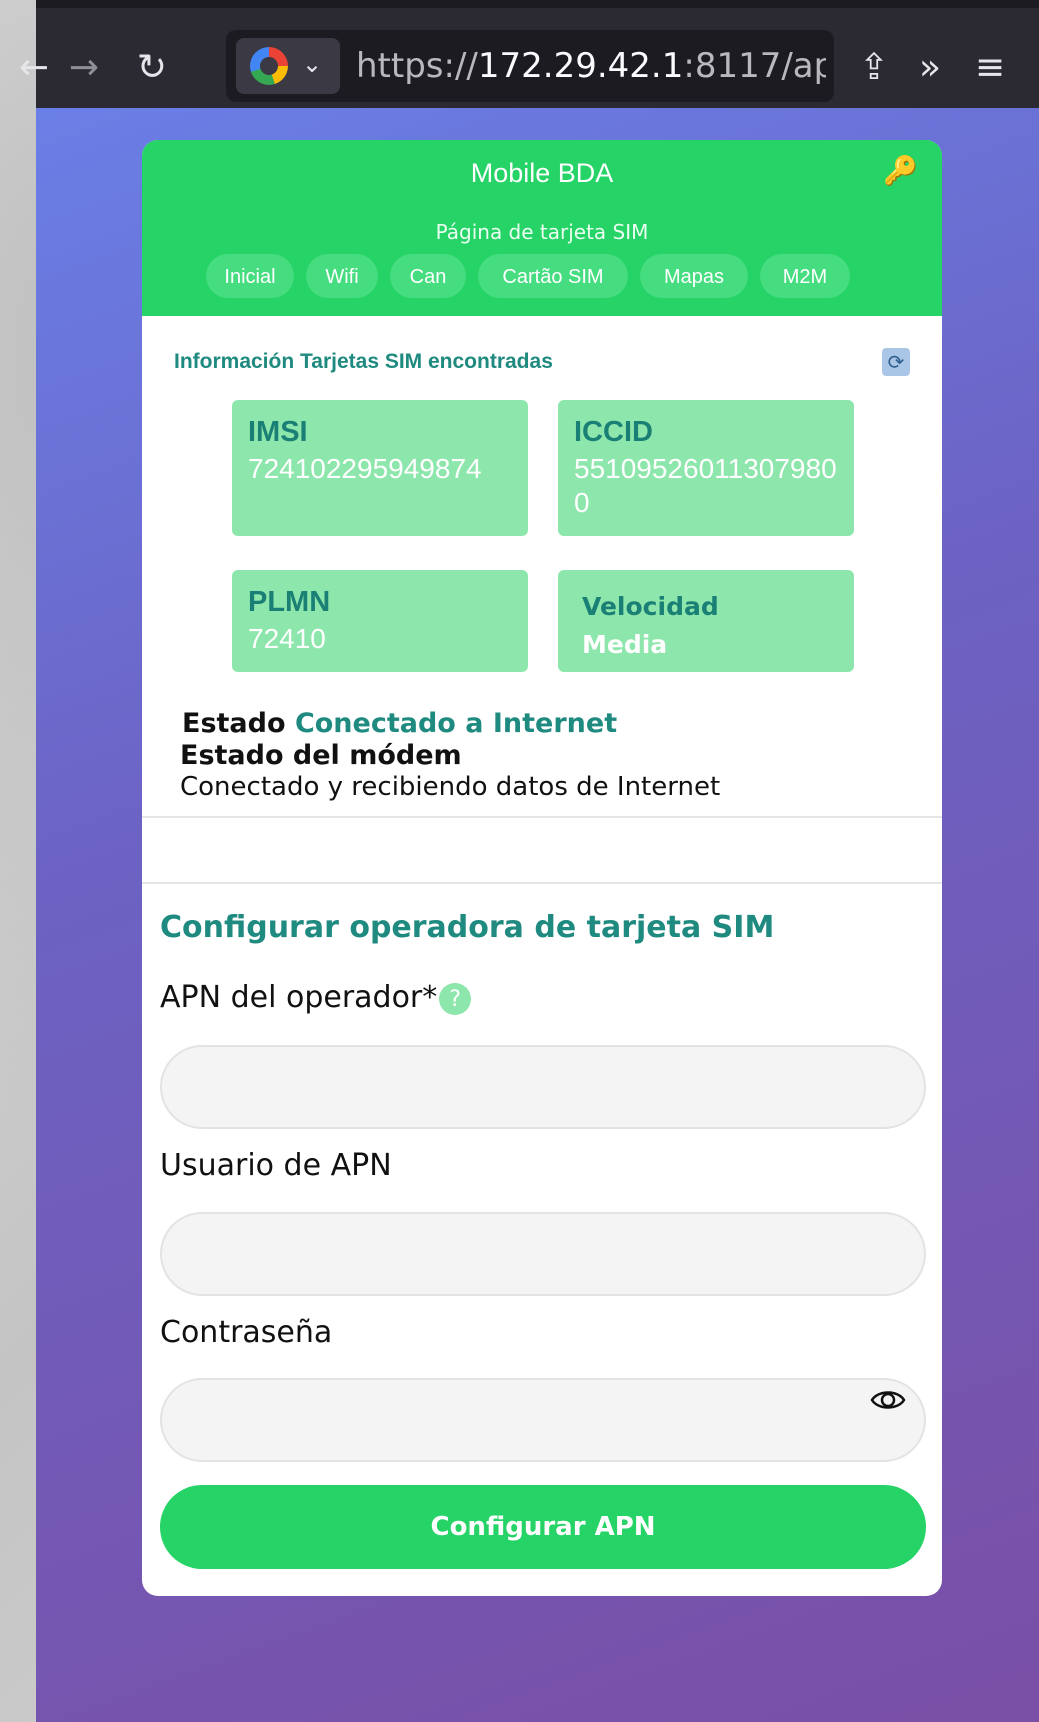 The width and height of the screenshot is (1039, 1722). I want to click on connection-status: Estado Conectado a Internet, so click(399, 723).